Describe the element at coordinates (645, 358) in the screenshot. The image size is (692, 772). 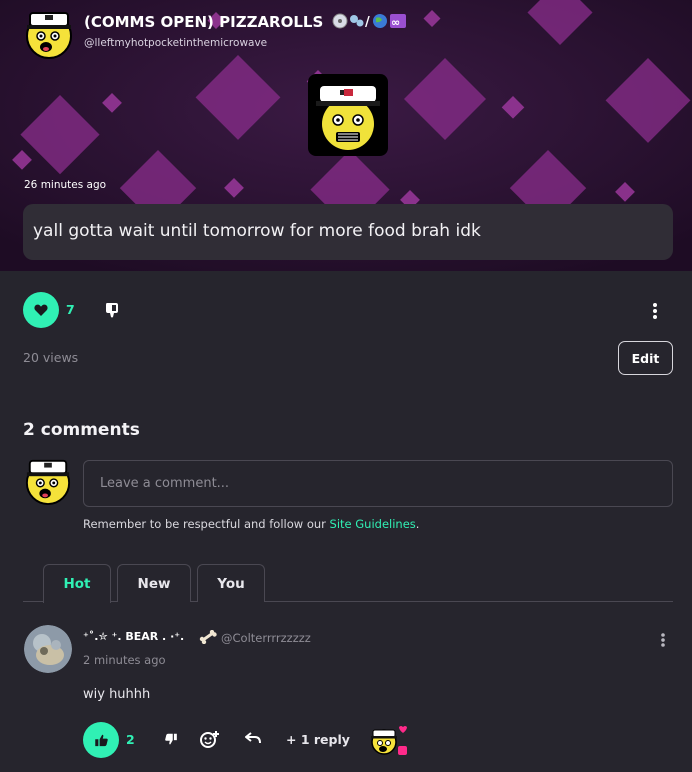
I see `edit-button: Edit` at that location.